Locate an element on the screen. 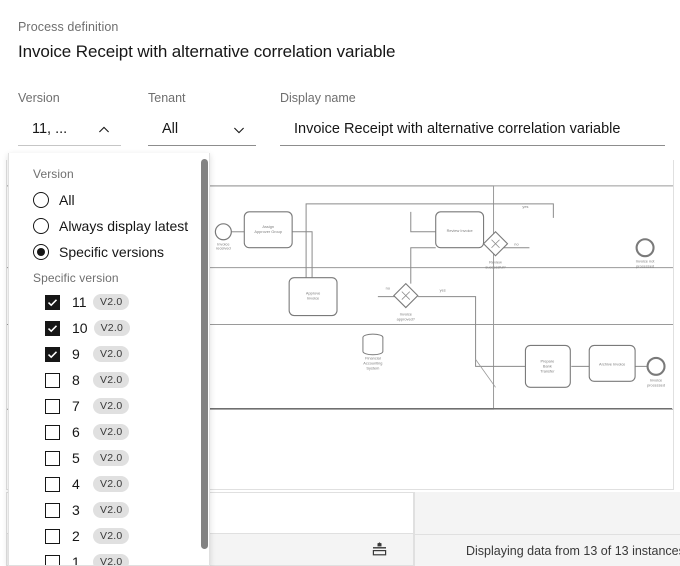 This screenshot has width=680, height=566. version-option-row: 2 V2.0 is located at coordinates (109, 536).